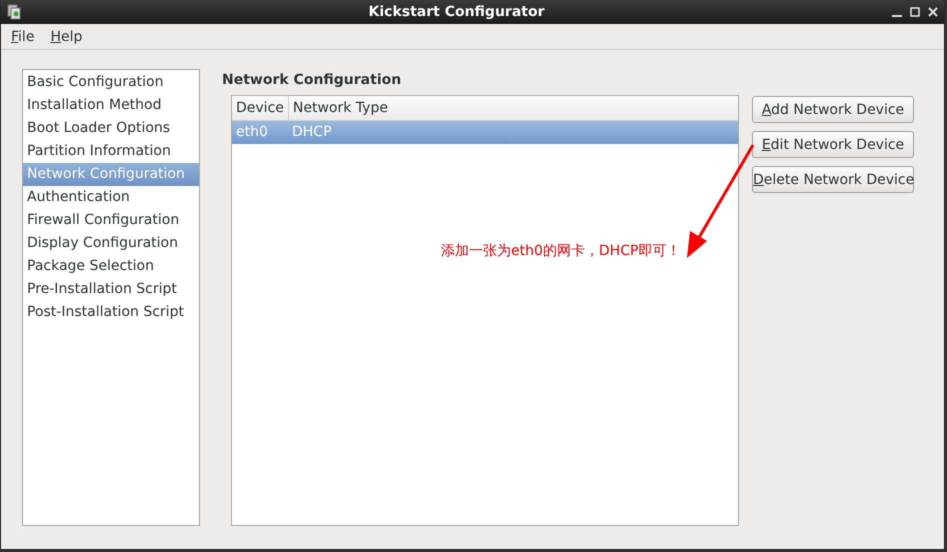 This screenshot has width=947, height=552. What do you see at coordinates (312, 132) in the screenshot?
I see `table-cell-text: DHCP` at bounding box center [312, 132].